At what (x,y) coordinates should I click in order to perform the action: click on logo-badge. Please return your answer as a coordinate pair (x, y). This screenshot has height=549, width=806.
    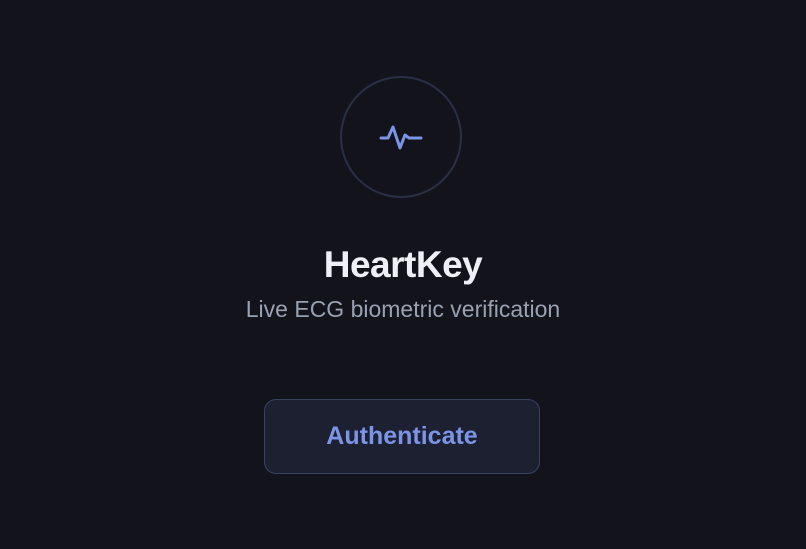
    Looking at the image, I should click on (401, 137).